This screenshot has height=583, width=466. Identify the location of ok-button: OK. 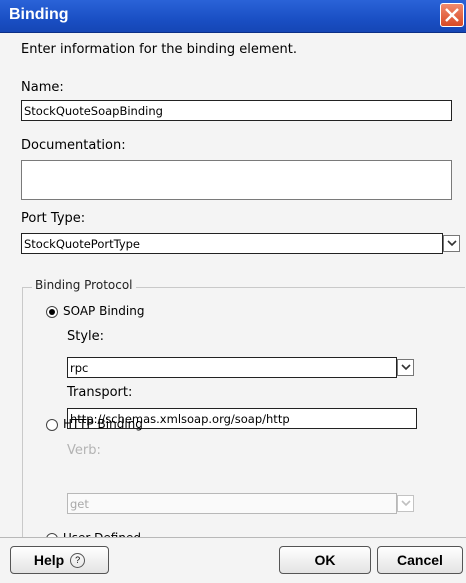
(325, 560).